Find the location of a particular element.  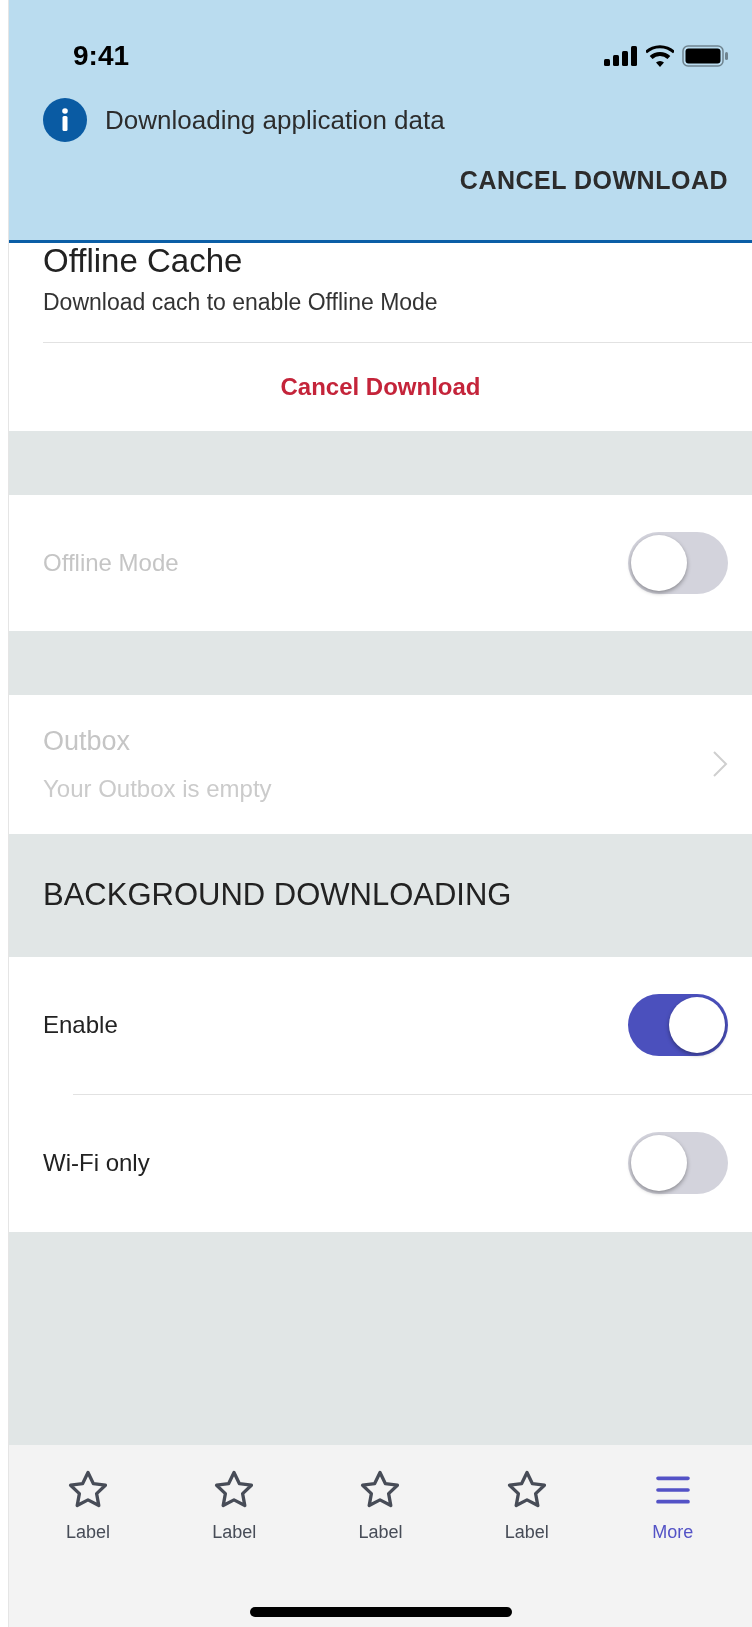

section-subtitle: Download cach to enable Offline Mode is located at coordinates (397, 314).